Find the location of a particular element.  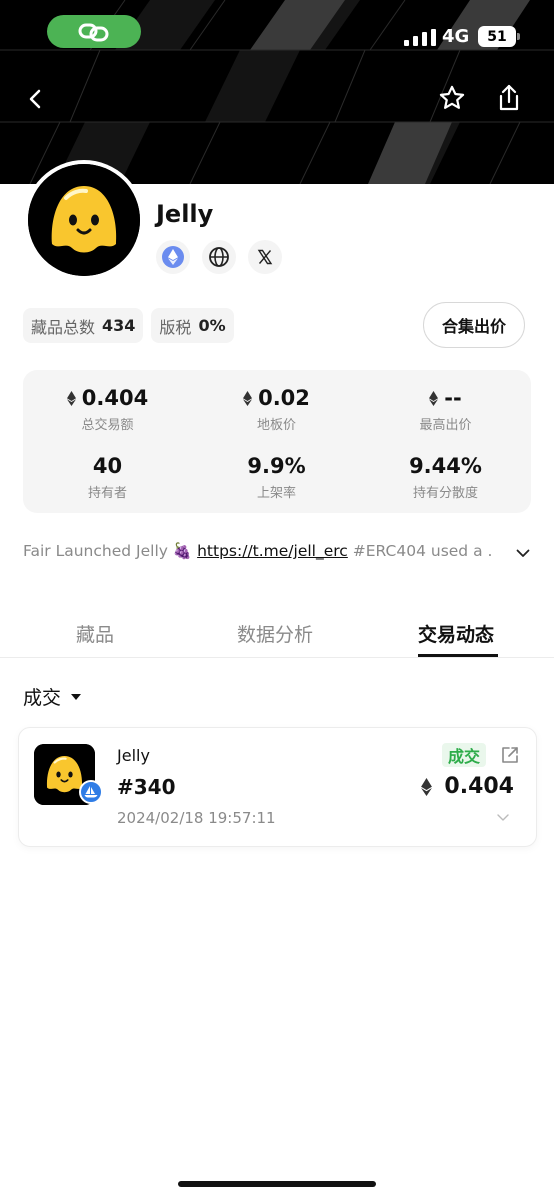

link-icon is located at coordinates (93, 32).